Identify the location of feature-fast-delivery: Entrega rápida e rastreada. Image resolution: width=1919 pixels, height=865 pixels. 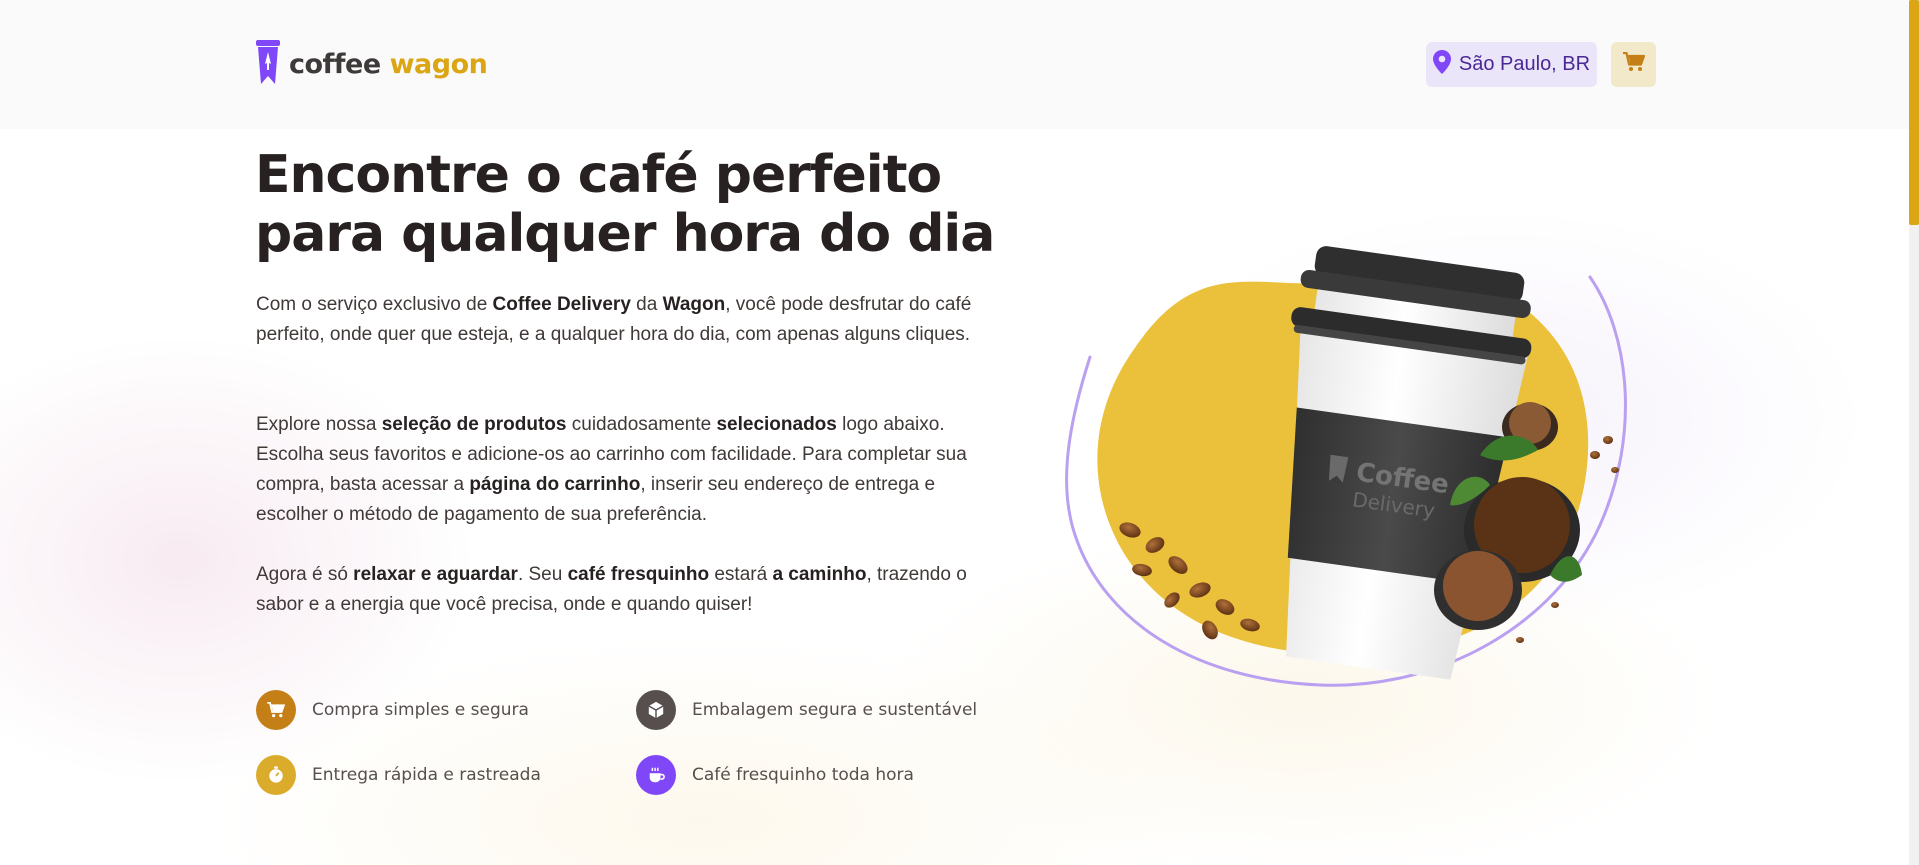
(398, 775).